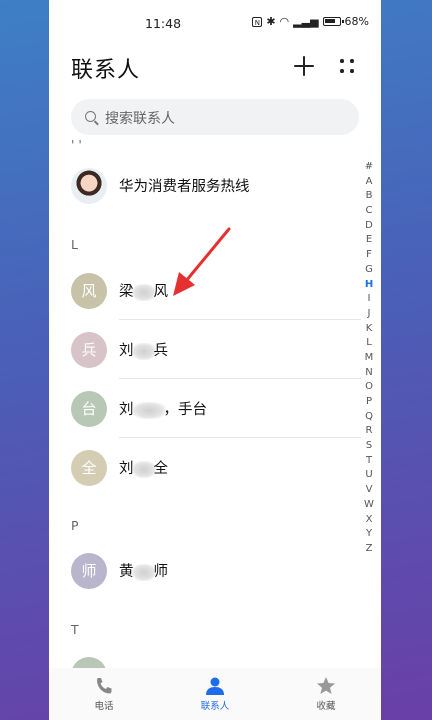 Image resolution: width=432 pixels, height=720 pixels. I want to click on contact-name: 梁风, so click(143, 290).